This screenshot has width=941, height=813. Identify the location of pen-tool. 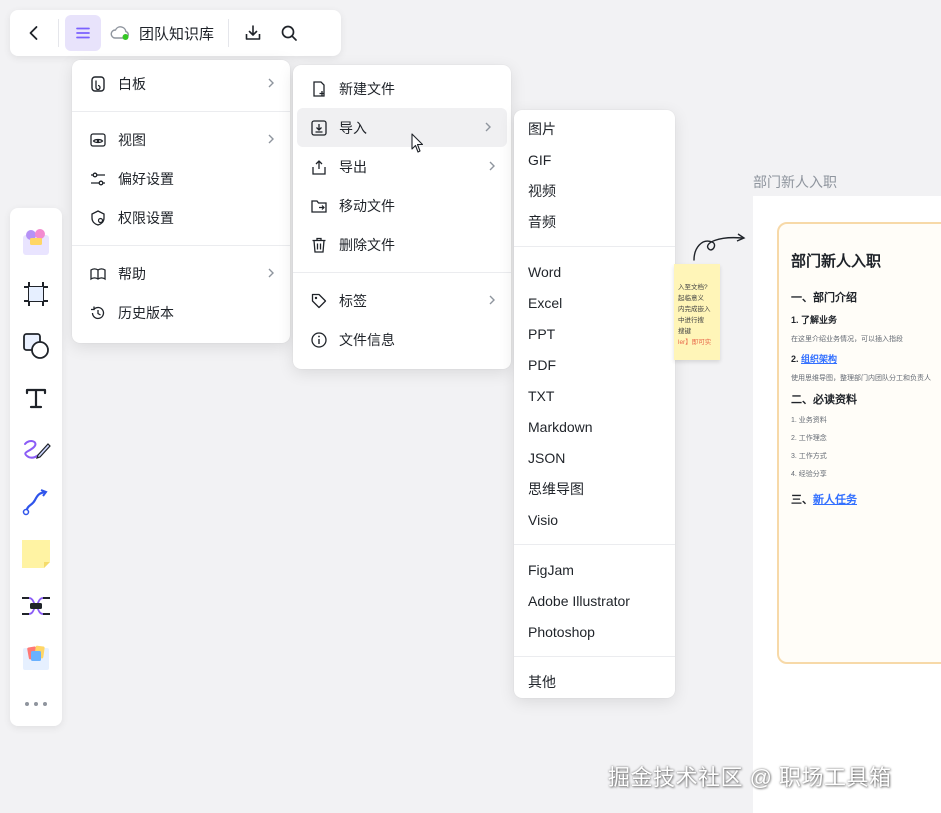
(36, 450).